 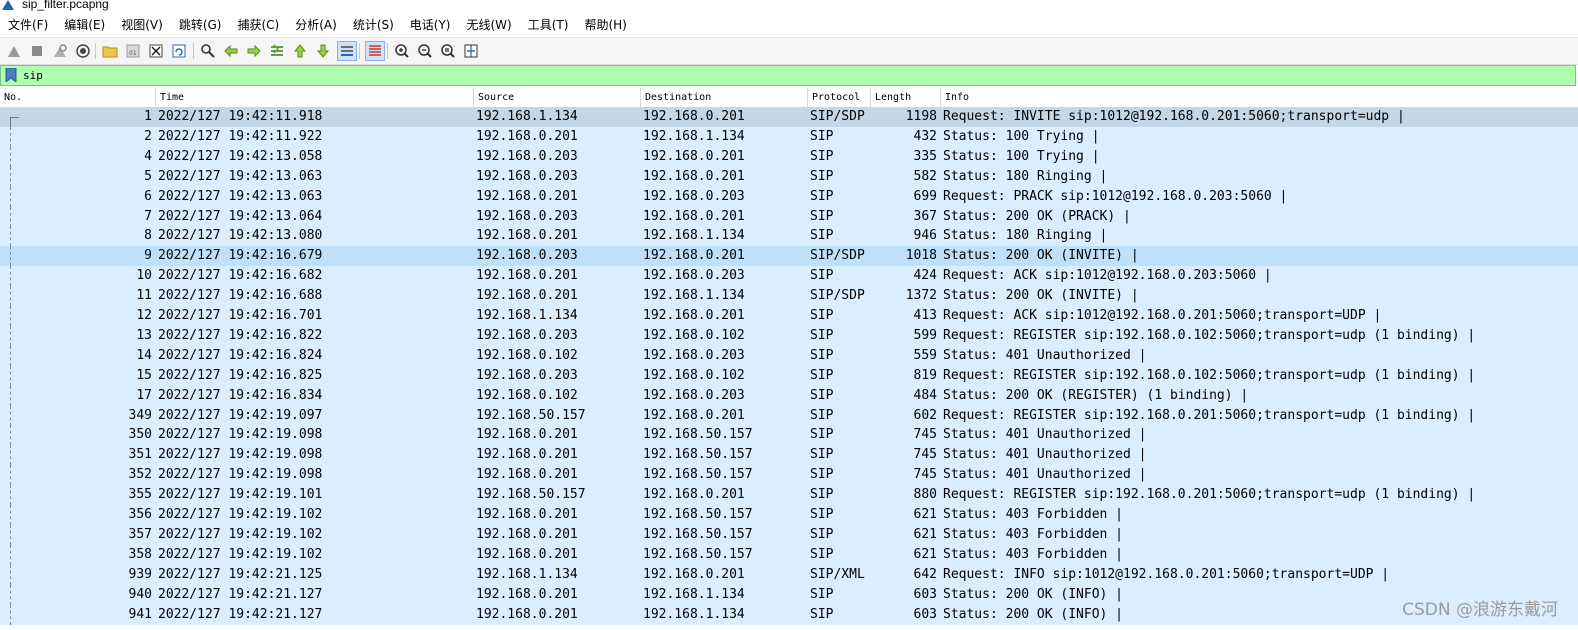 I want to click on column-header-time: Time, so click(x=314, y=97).